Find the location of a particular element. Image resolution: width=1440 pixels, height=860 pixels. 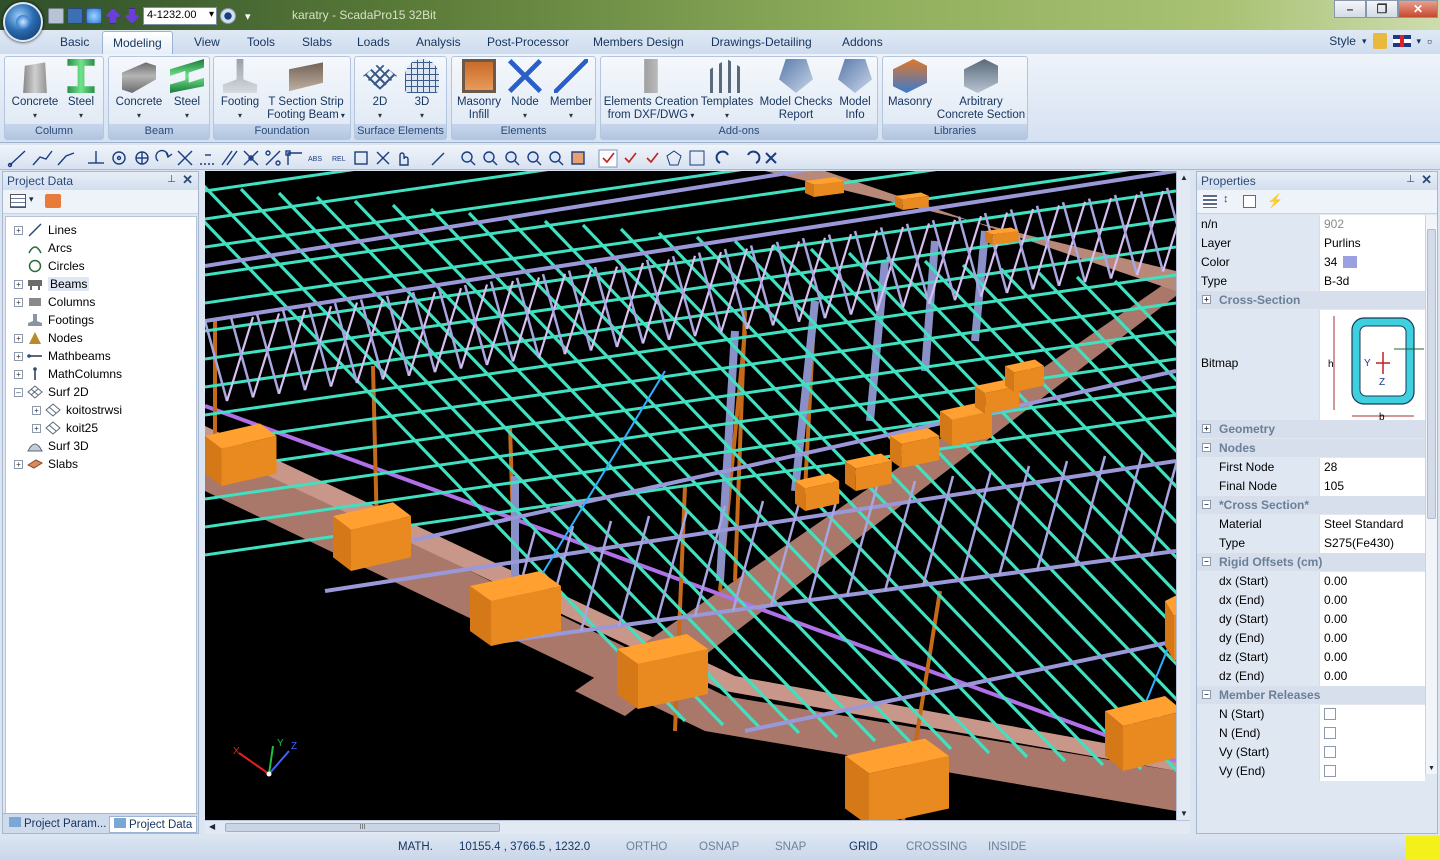

tab-slabs: Slabs is located at coordinates (317, 42).